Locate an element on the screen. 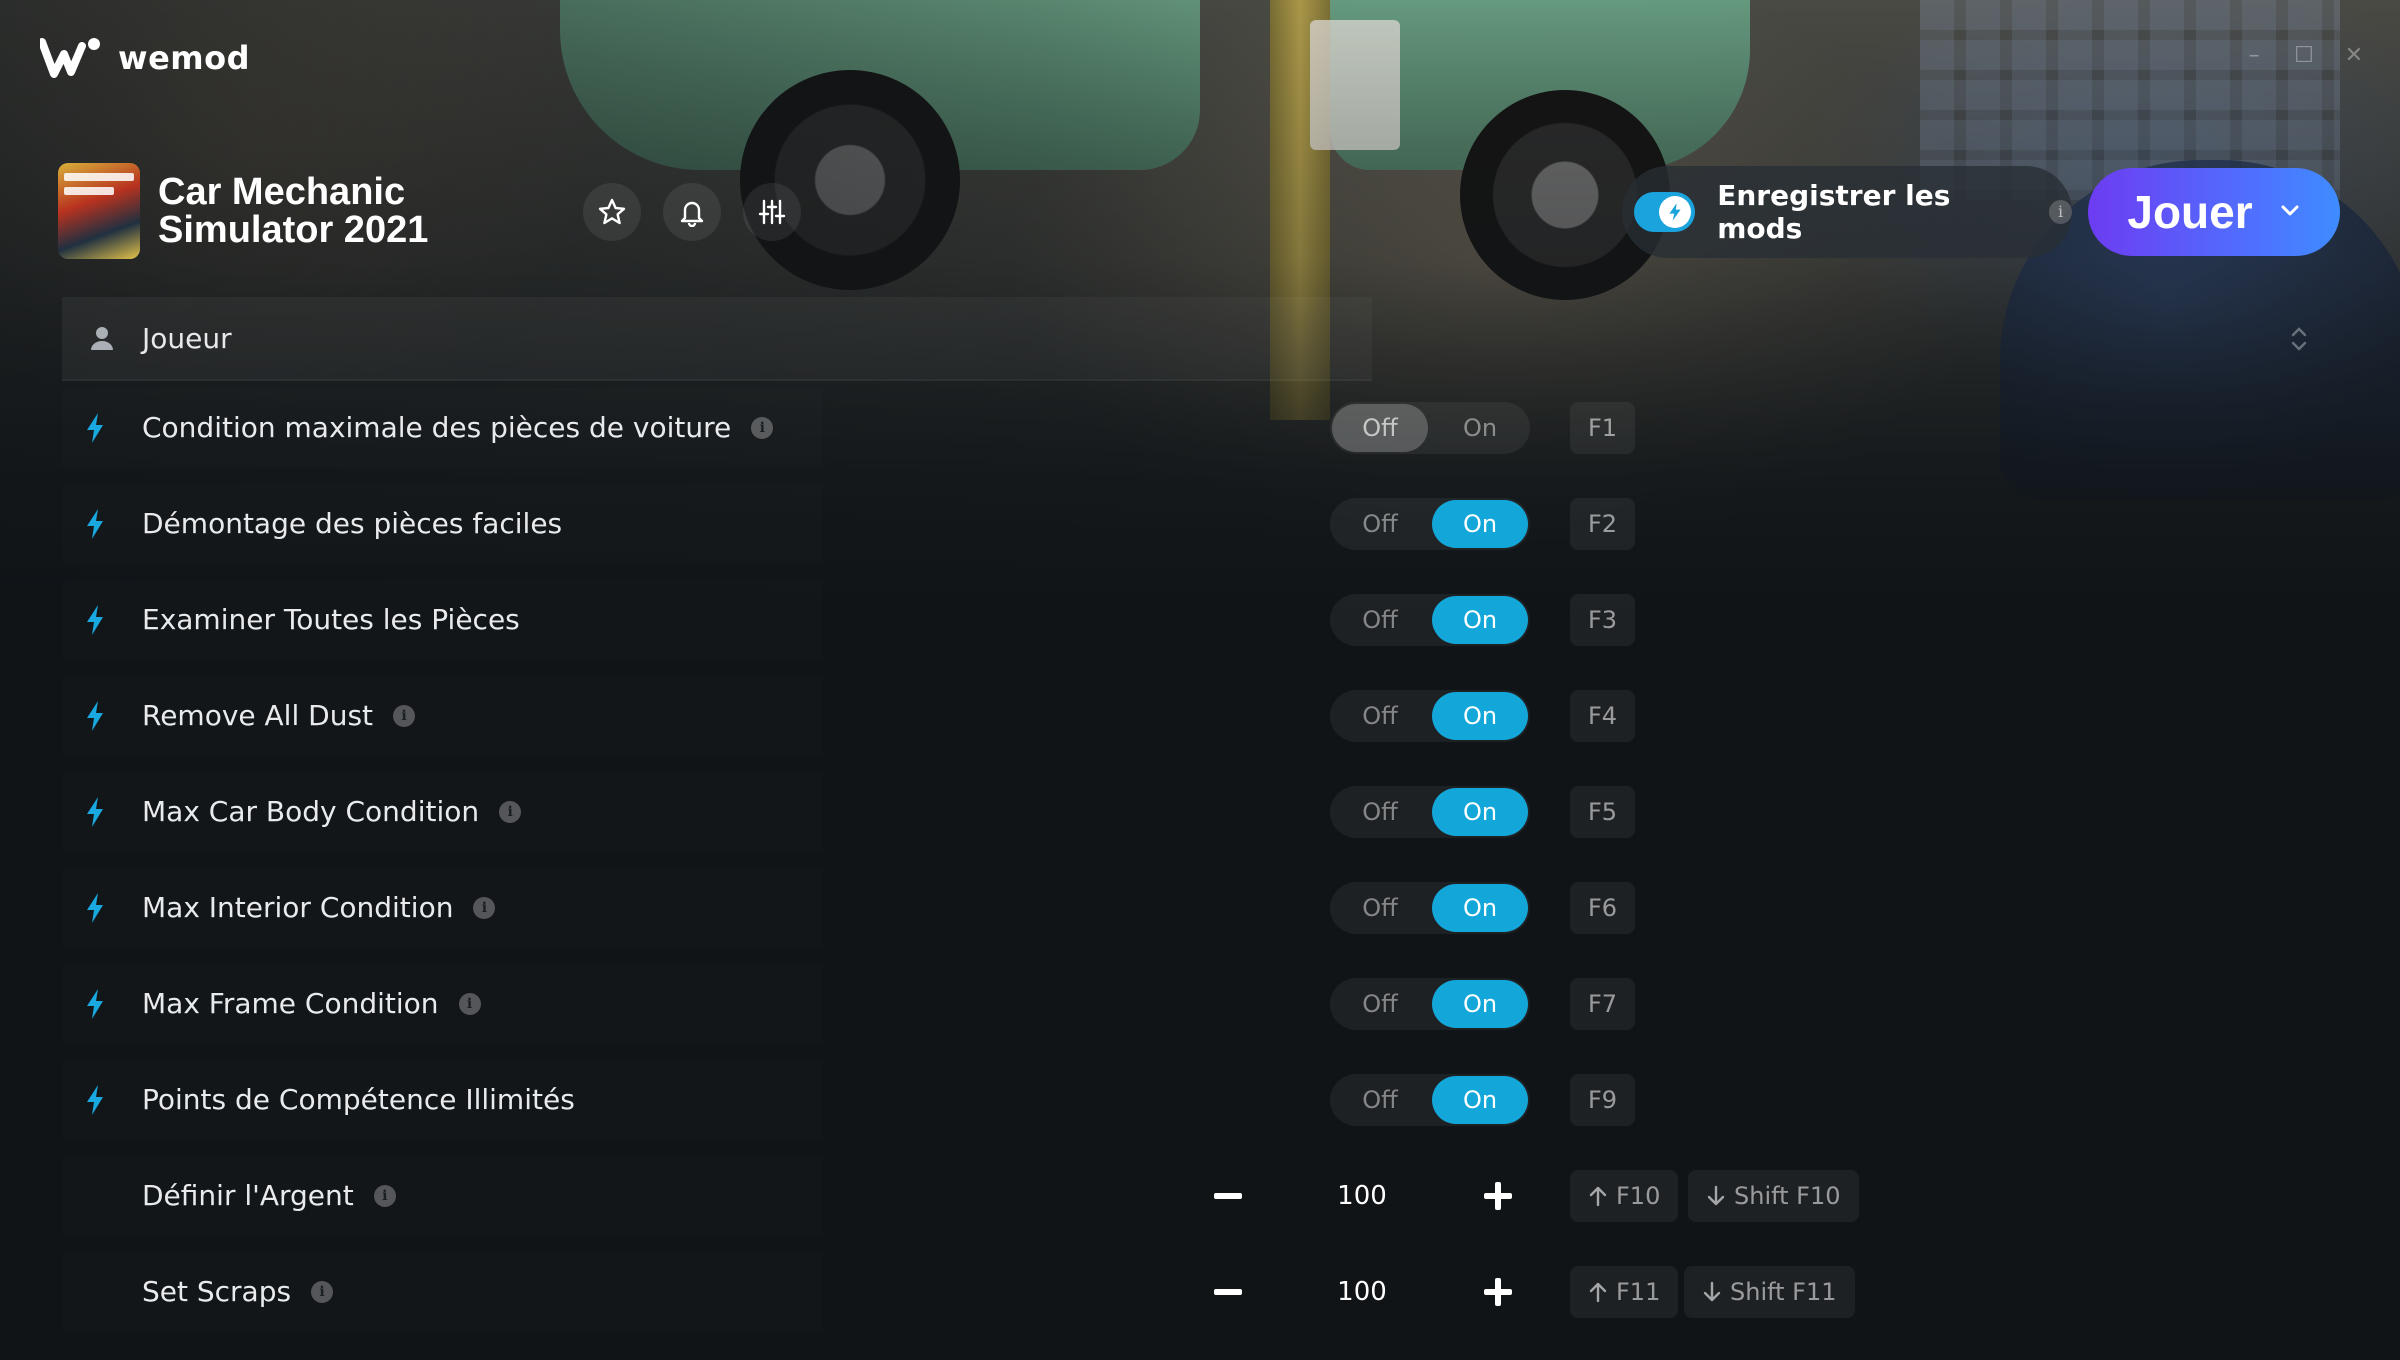  mod-label: Remove All Dust is located at coordinates (258, 715).